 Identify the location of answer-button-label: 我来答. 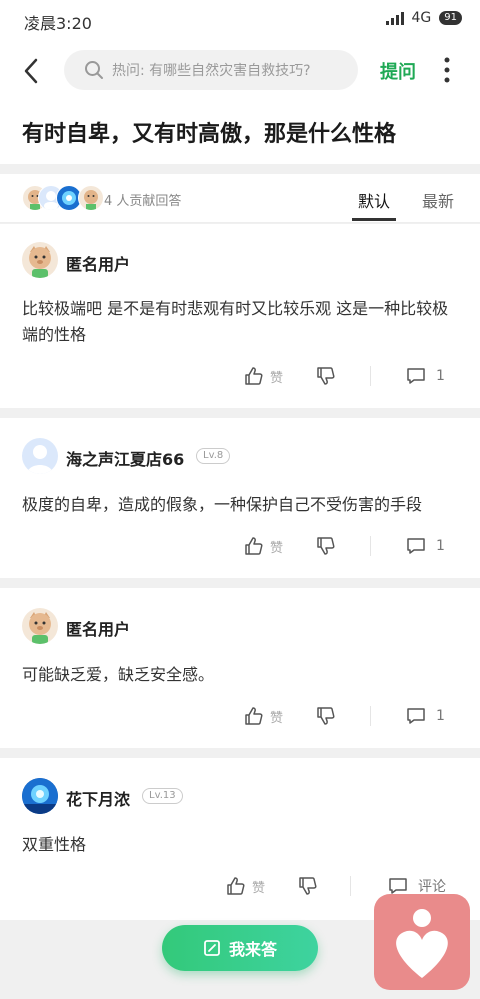
(252, 949).